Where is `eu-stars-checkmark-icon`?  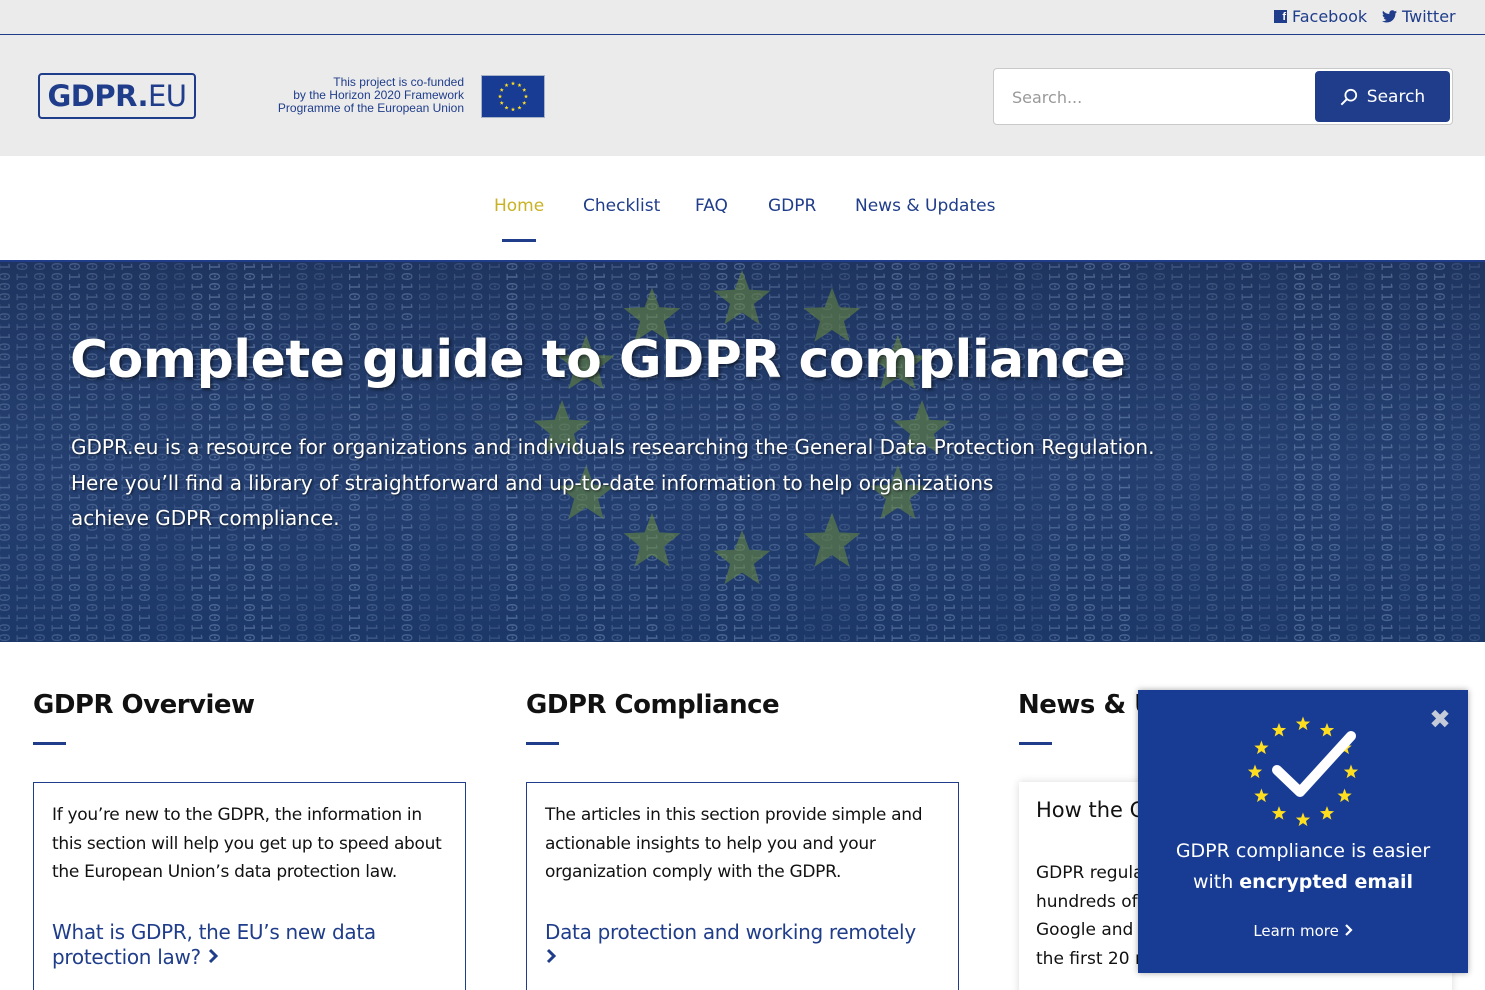
eu-stars-checkmark-icon is located at coordinates (1303, 771).